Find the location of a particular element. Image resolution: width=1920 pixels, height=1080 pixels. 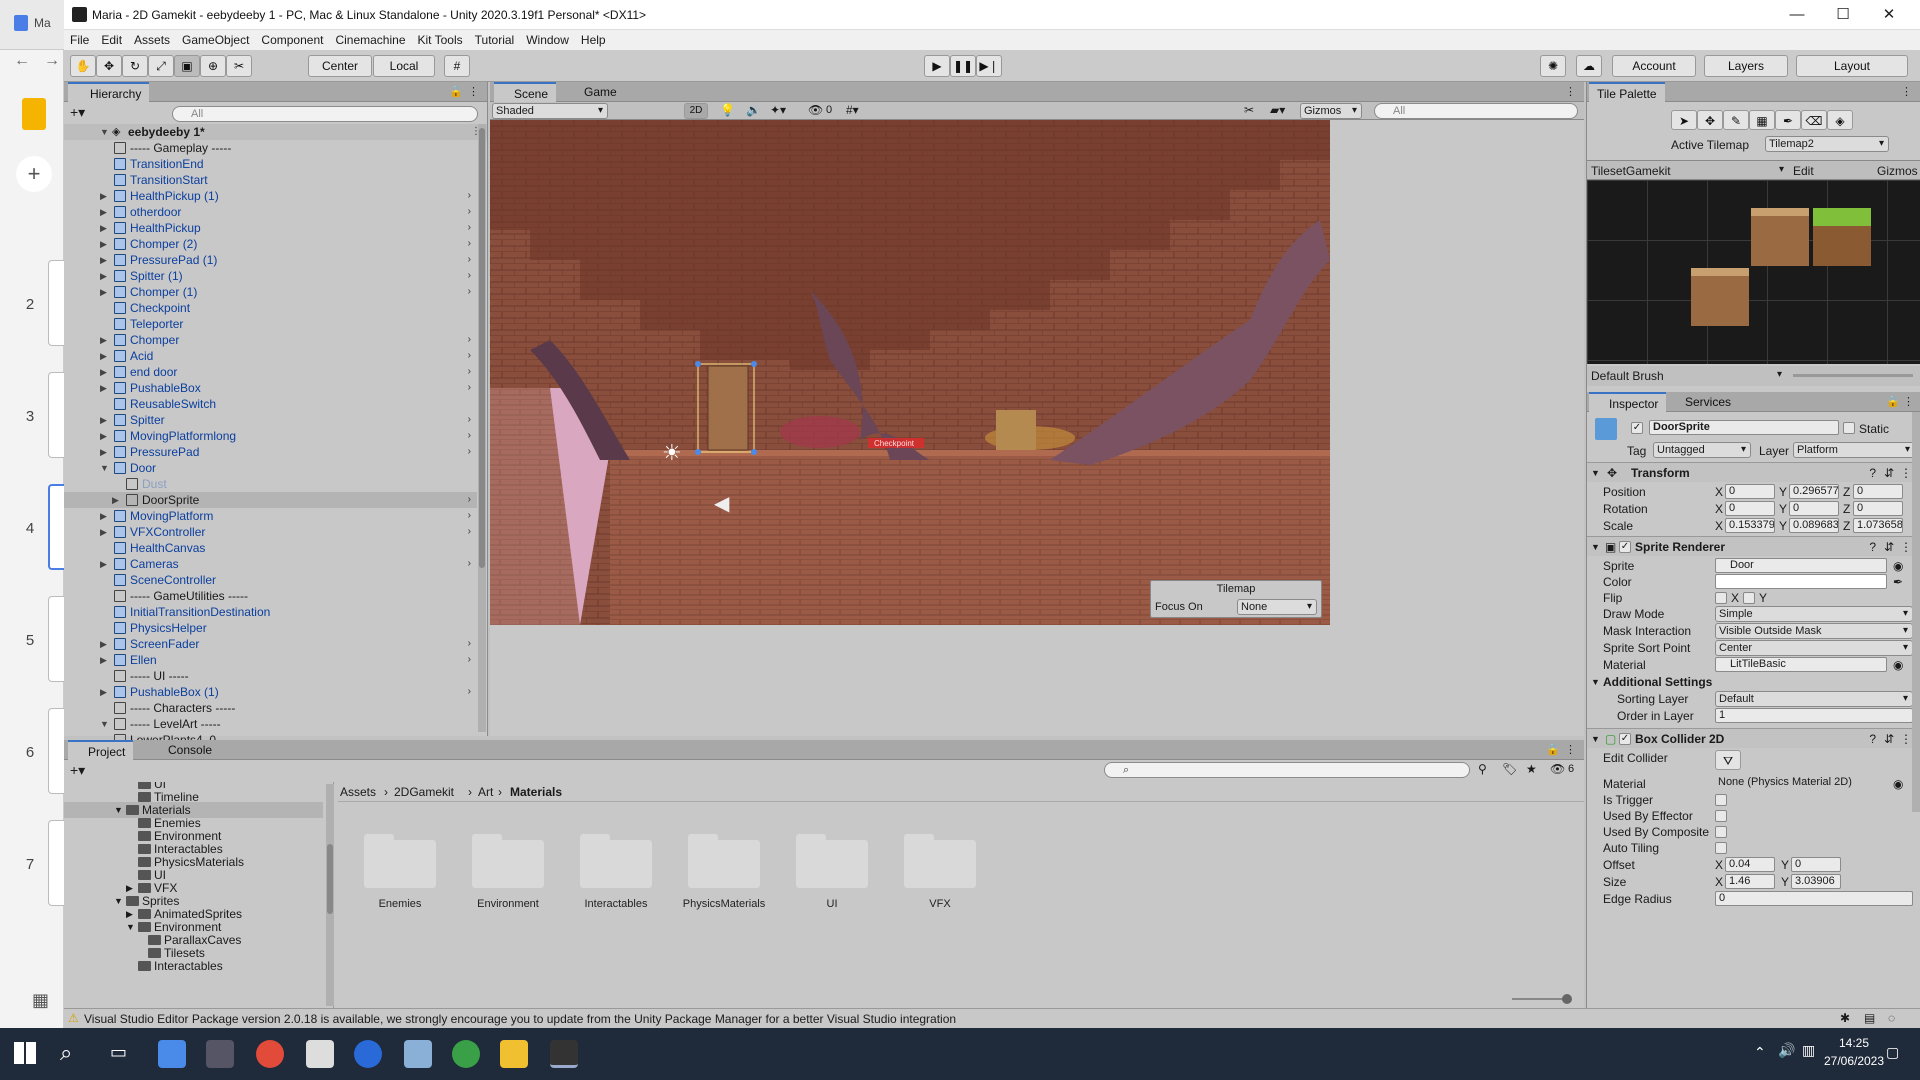

folder-ui: UI is located at coordinates (832, 869).